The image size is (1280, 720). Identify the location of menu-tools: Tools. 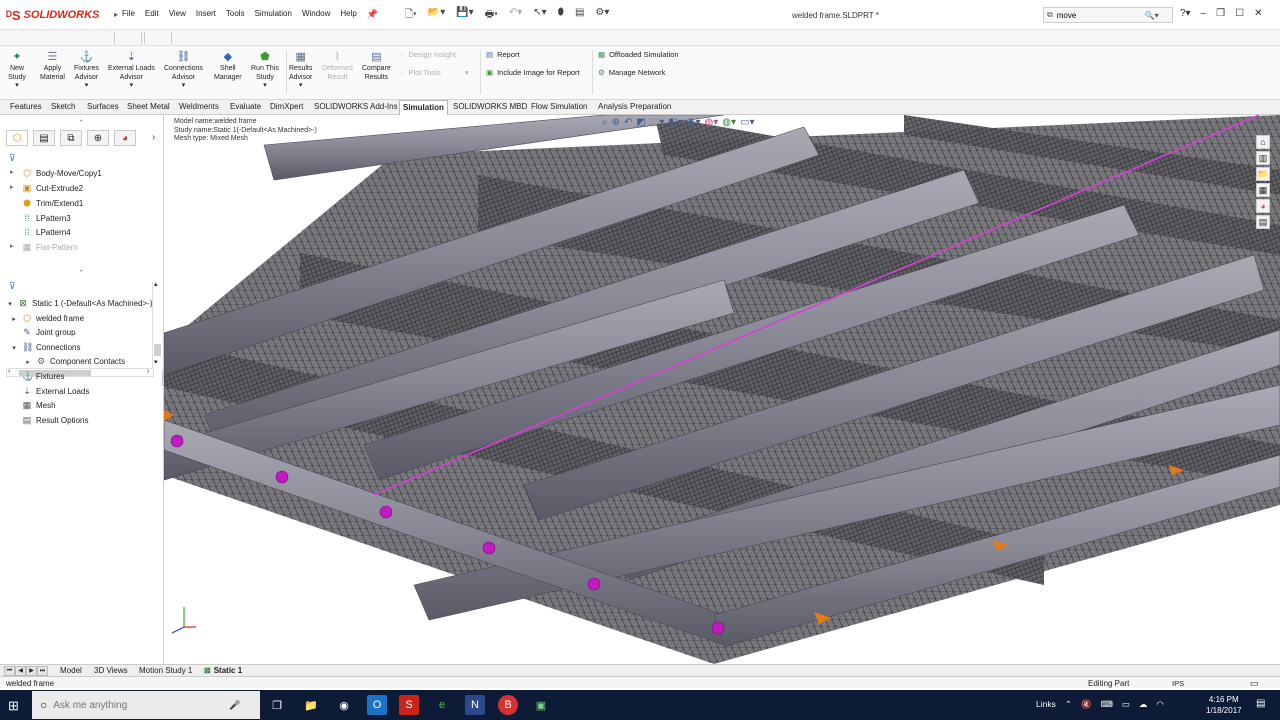
(235, 14).